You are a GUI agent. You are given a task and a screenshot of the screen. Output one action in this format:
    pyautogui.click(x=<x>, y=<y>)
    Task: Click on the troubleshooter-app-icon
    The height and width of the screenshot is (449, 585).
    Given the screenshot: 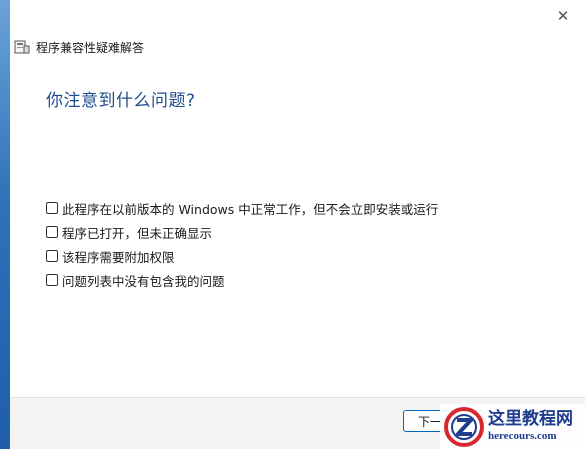 What is the action you would take?
    pyautogui.click(x=22, y=47)
    